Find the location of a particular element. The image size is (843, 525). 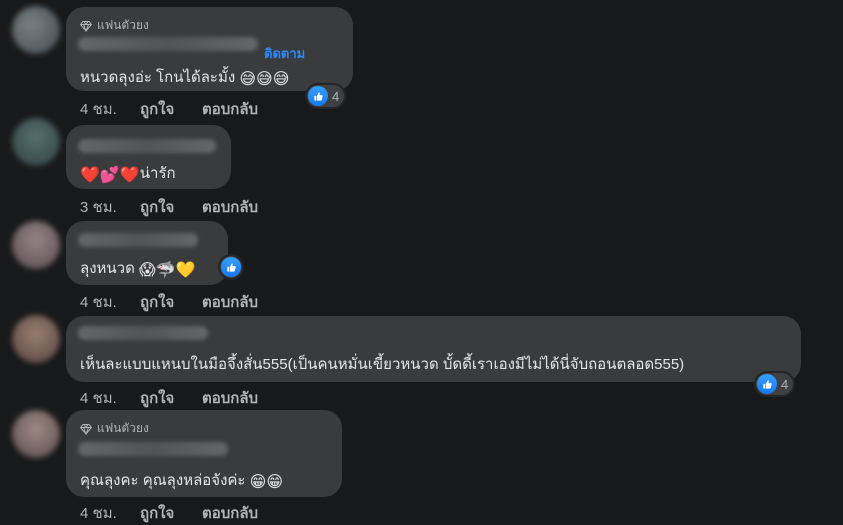

emoji-grin: 😁😁 is located at coordinates (266, 481).